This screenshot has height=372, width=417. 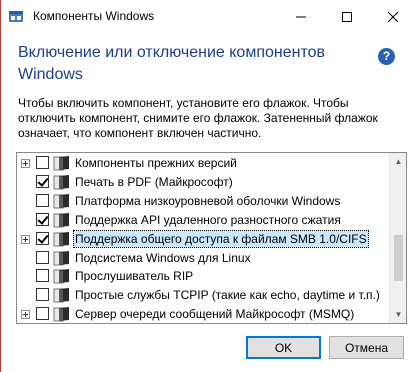 I want to click on feature-row: Печать в PDF (Майкрософт), so click(x=202, y=182).